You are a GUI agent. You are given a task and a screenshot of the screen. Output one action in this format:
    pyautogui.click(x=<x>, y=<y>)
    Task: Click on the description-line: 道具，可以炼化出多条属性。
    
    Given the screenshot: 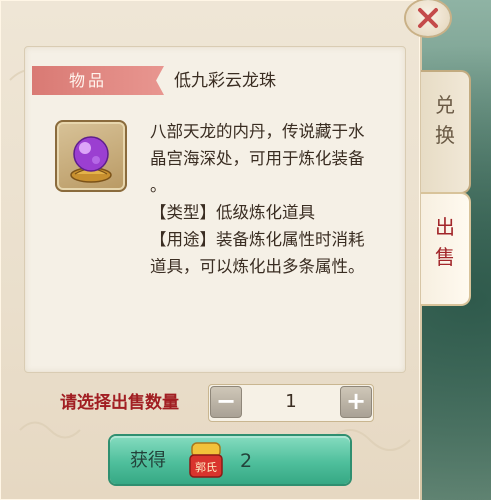 What is the action you would take?
    pyautogui.click(x=257, y=266)
    